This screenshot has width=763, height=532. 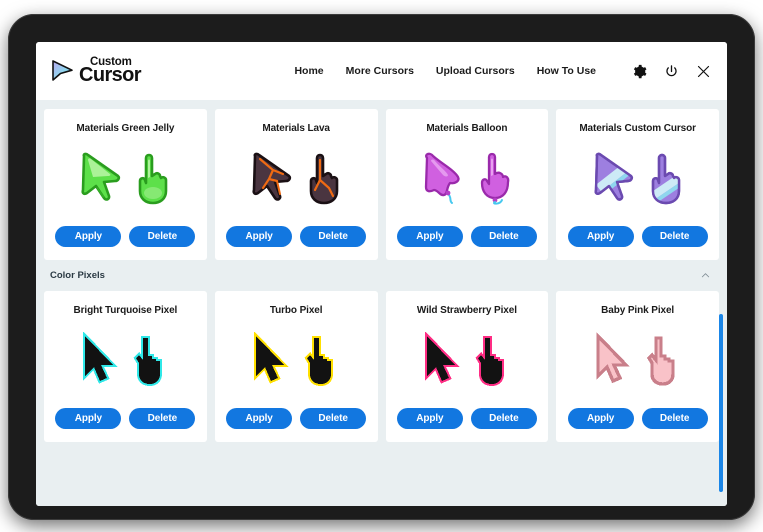 What do you see at coordinates (665, 179) in the screenshot?
I see `striped-hand-cursor-icon` at bounding box center [665, 179].